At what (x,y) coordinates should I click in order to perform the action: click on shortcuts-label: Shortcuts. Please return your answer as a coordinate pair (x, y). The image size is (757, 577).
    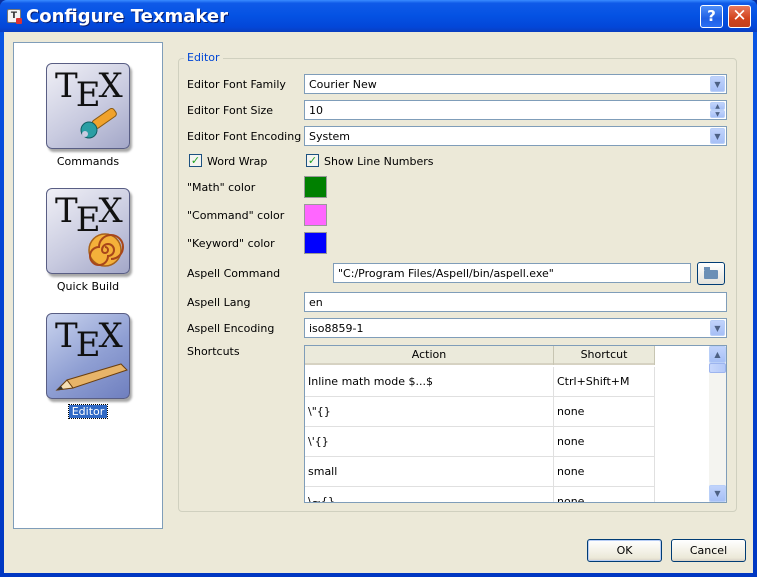
    Looking at the image, I should click on (213, 351).